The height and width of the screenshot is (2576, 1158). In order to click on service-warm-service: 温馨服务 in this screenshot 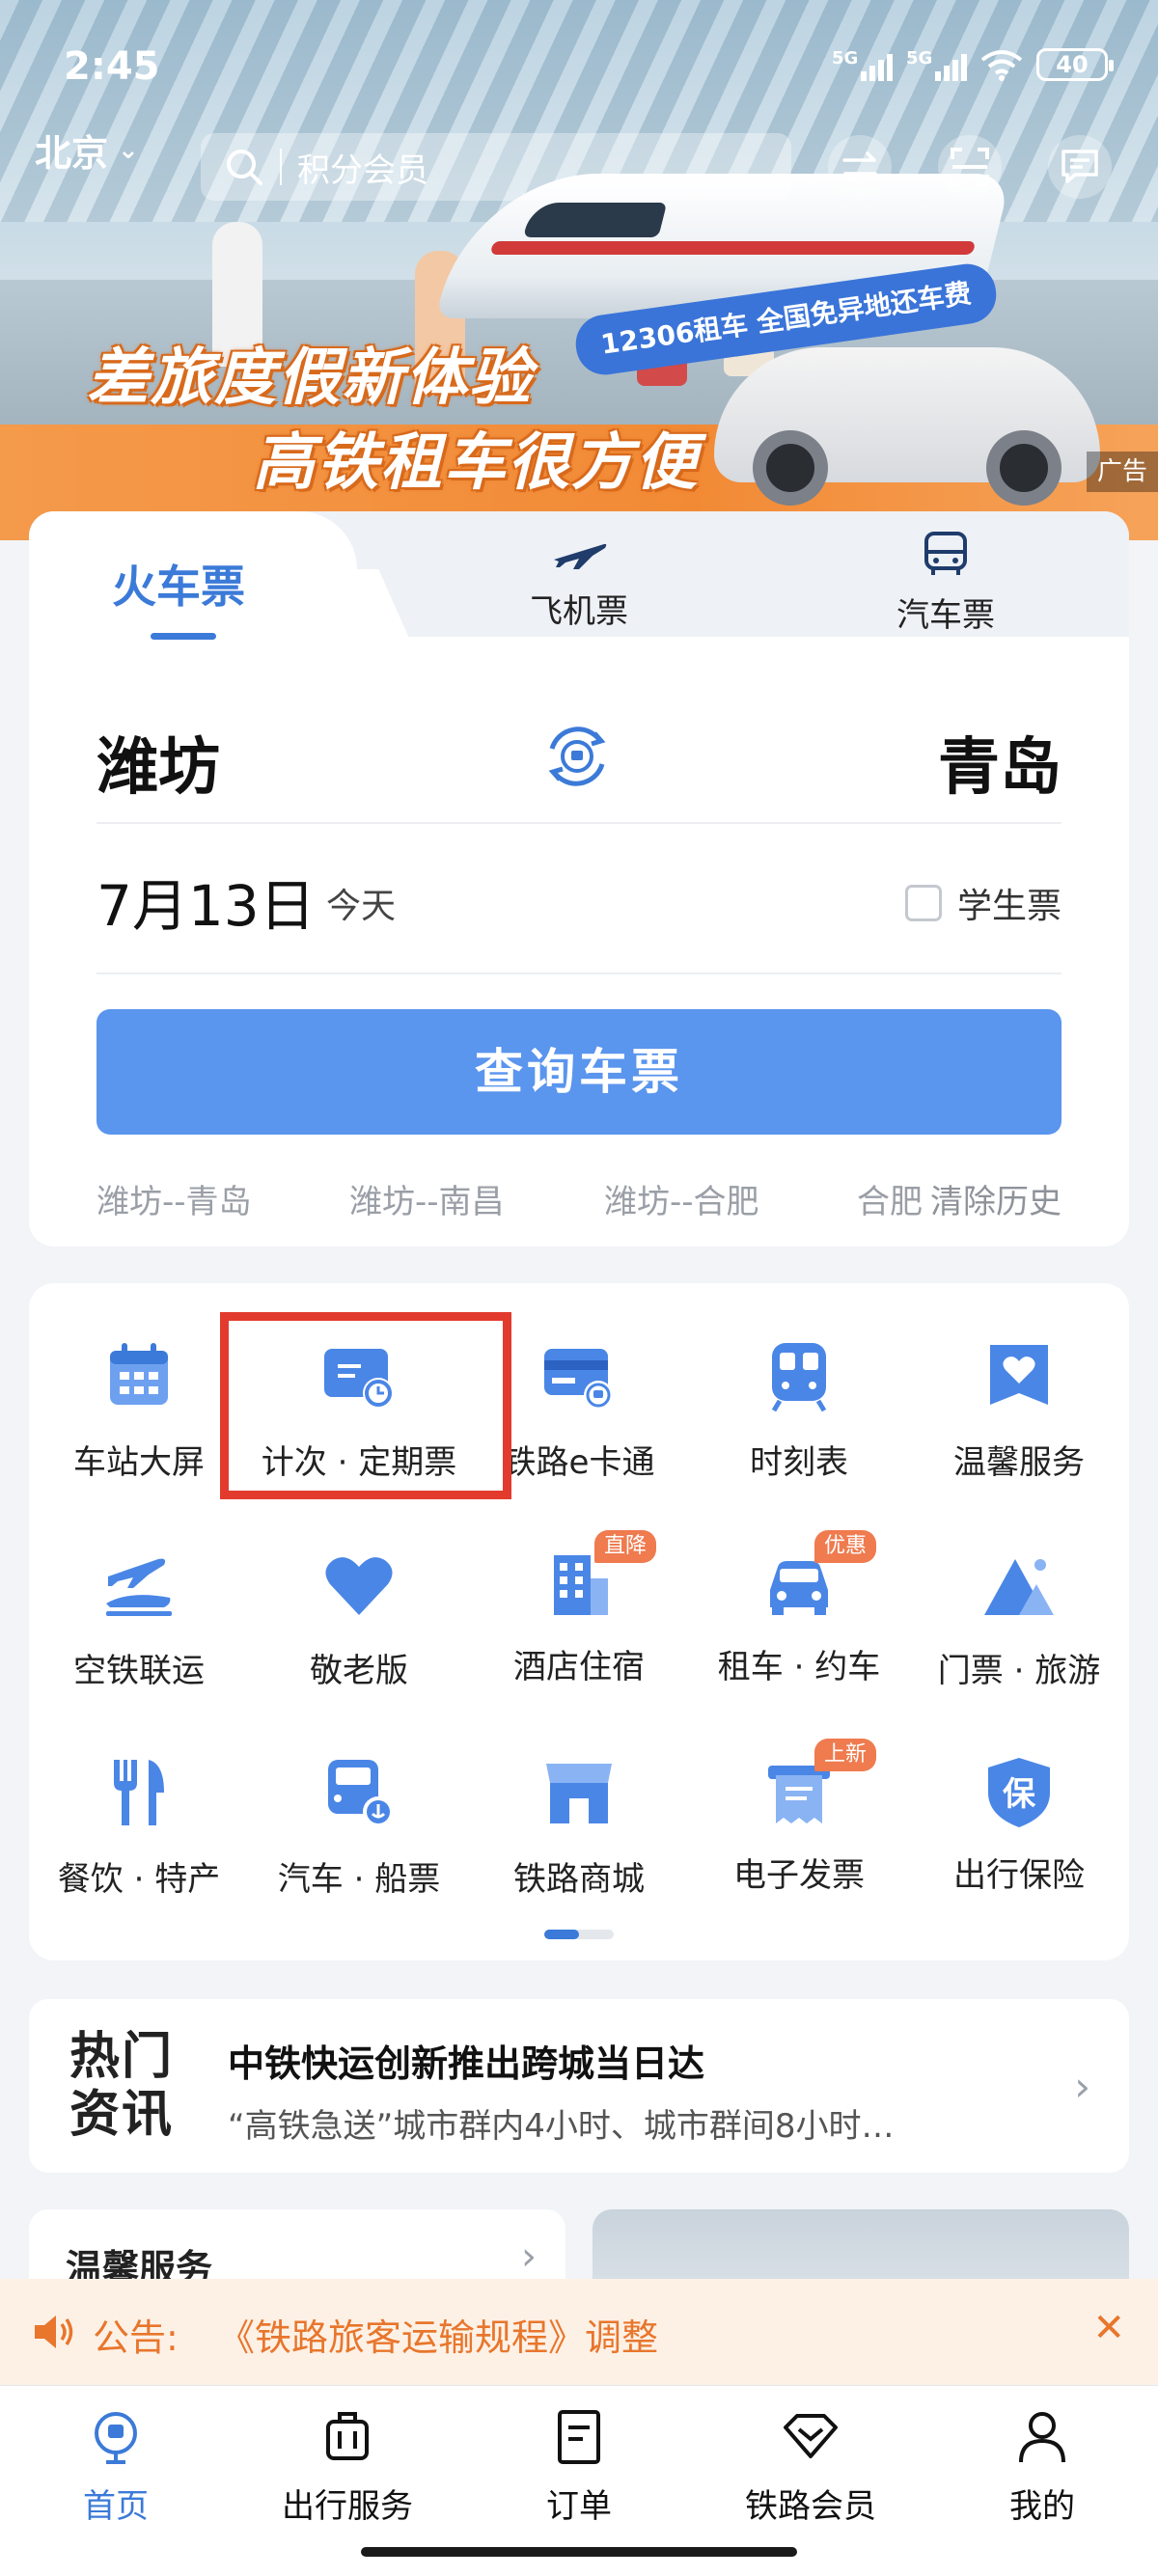, I will do `click(1019, 1410)`.